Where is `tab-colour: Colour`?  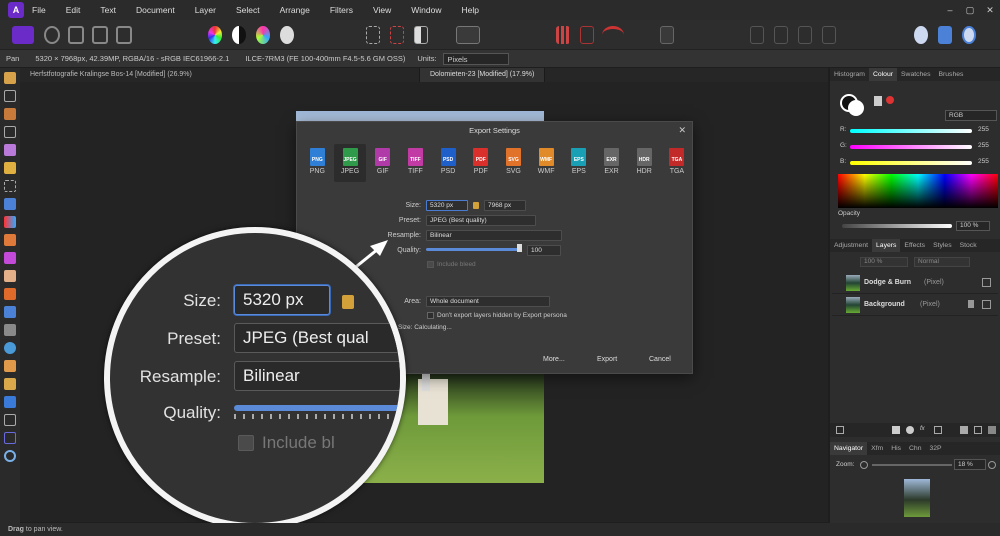
tab-colour: Colour is located at coordinates (883, 74).